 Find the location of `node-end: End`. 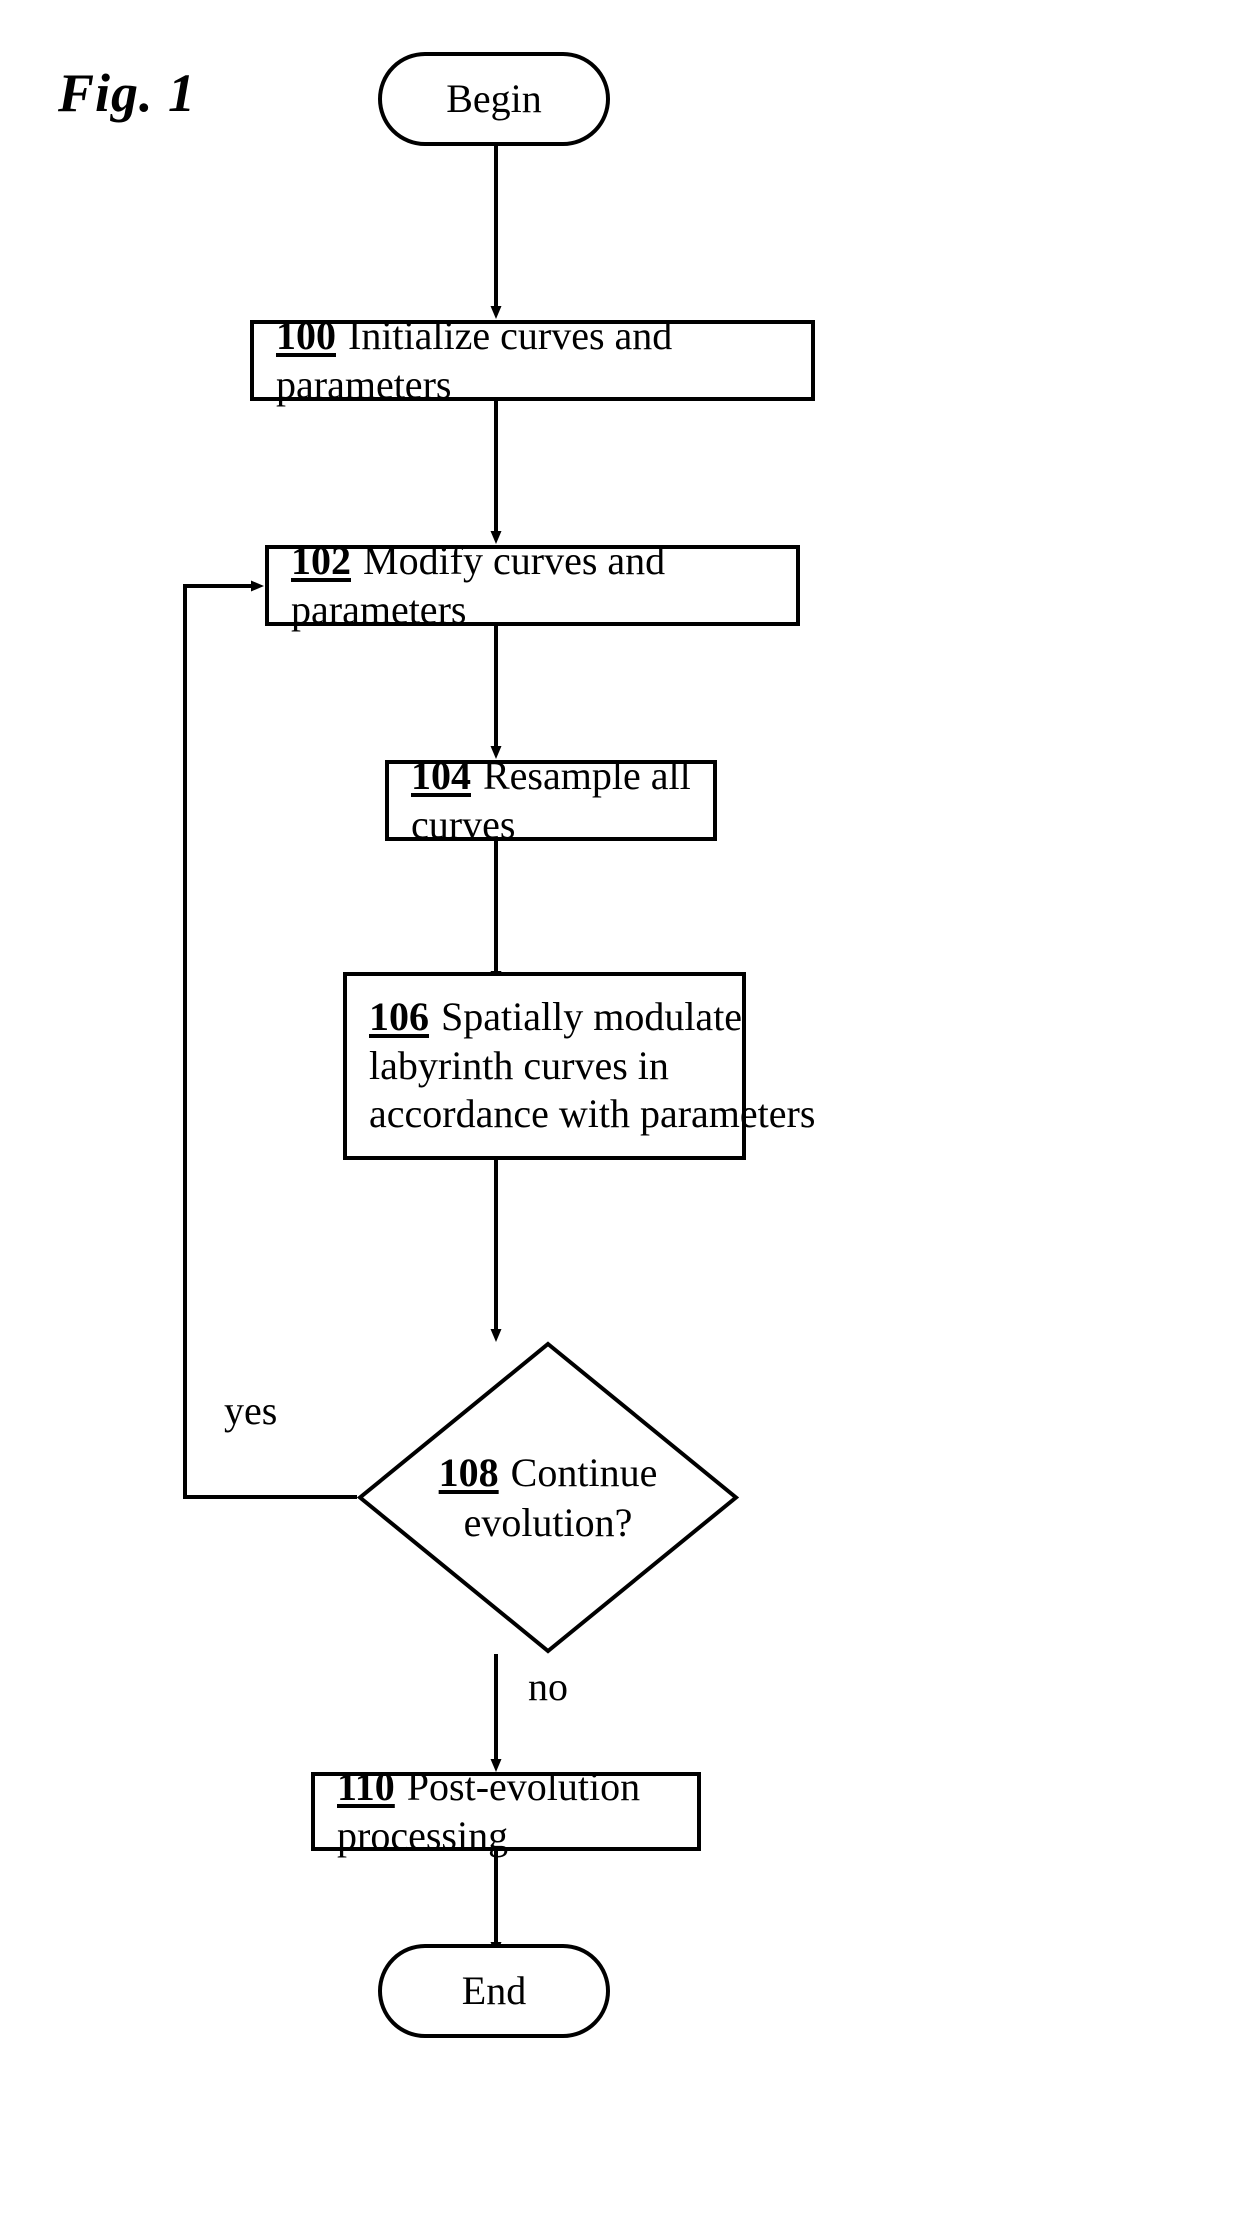

node-end: End is located at coordinates (494, 1991).